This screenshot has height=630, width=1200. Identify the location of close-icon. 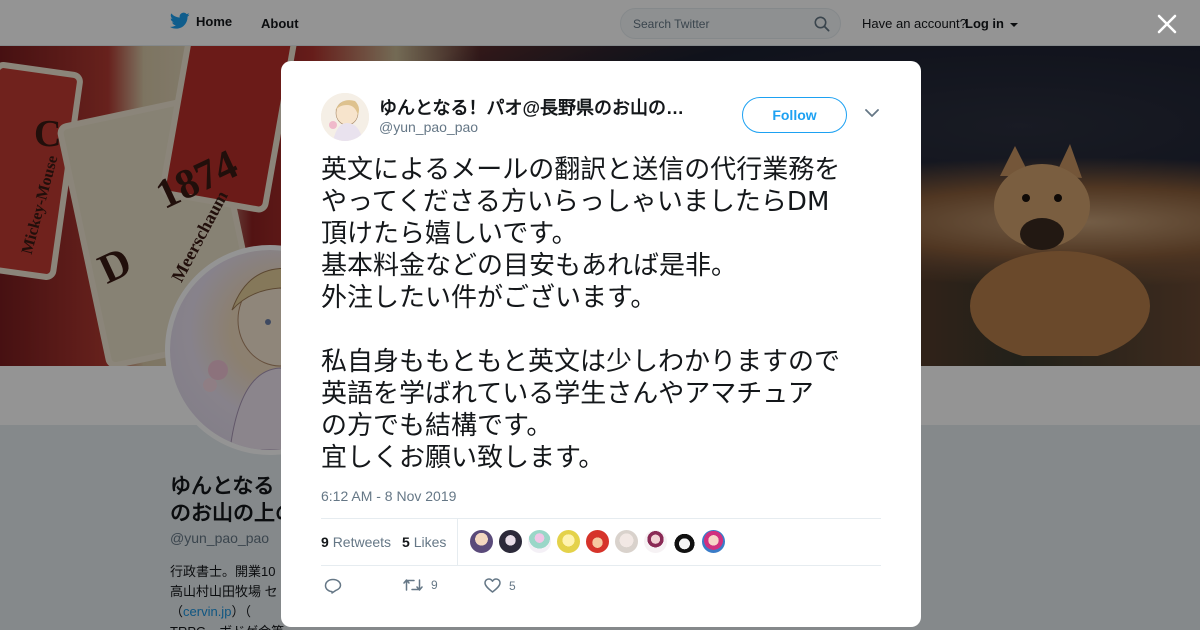
(1167, 24).